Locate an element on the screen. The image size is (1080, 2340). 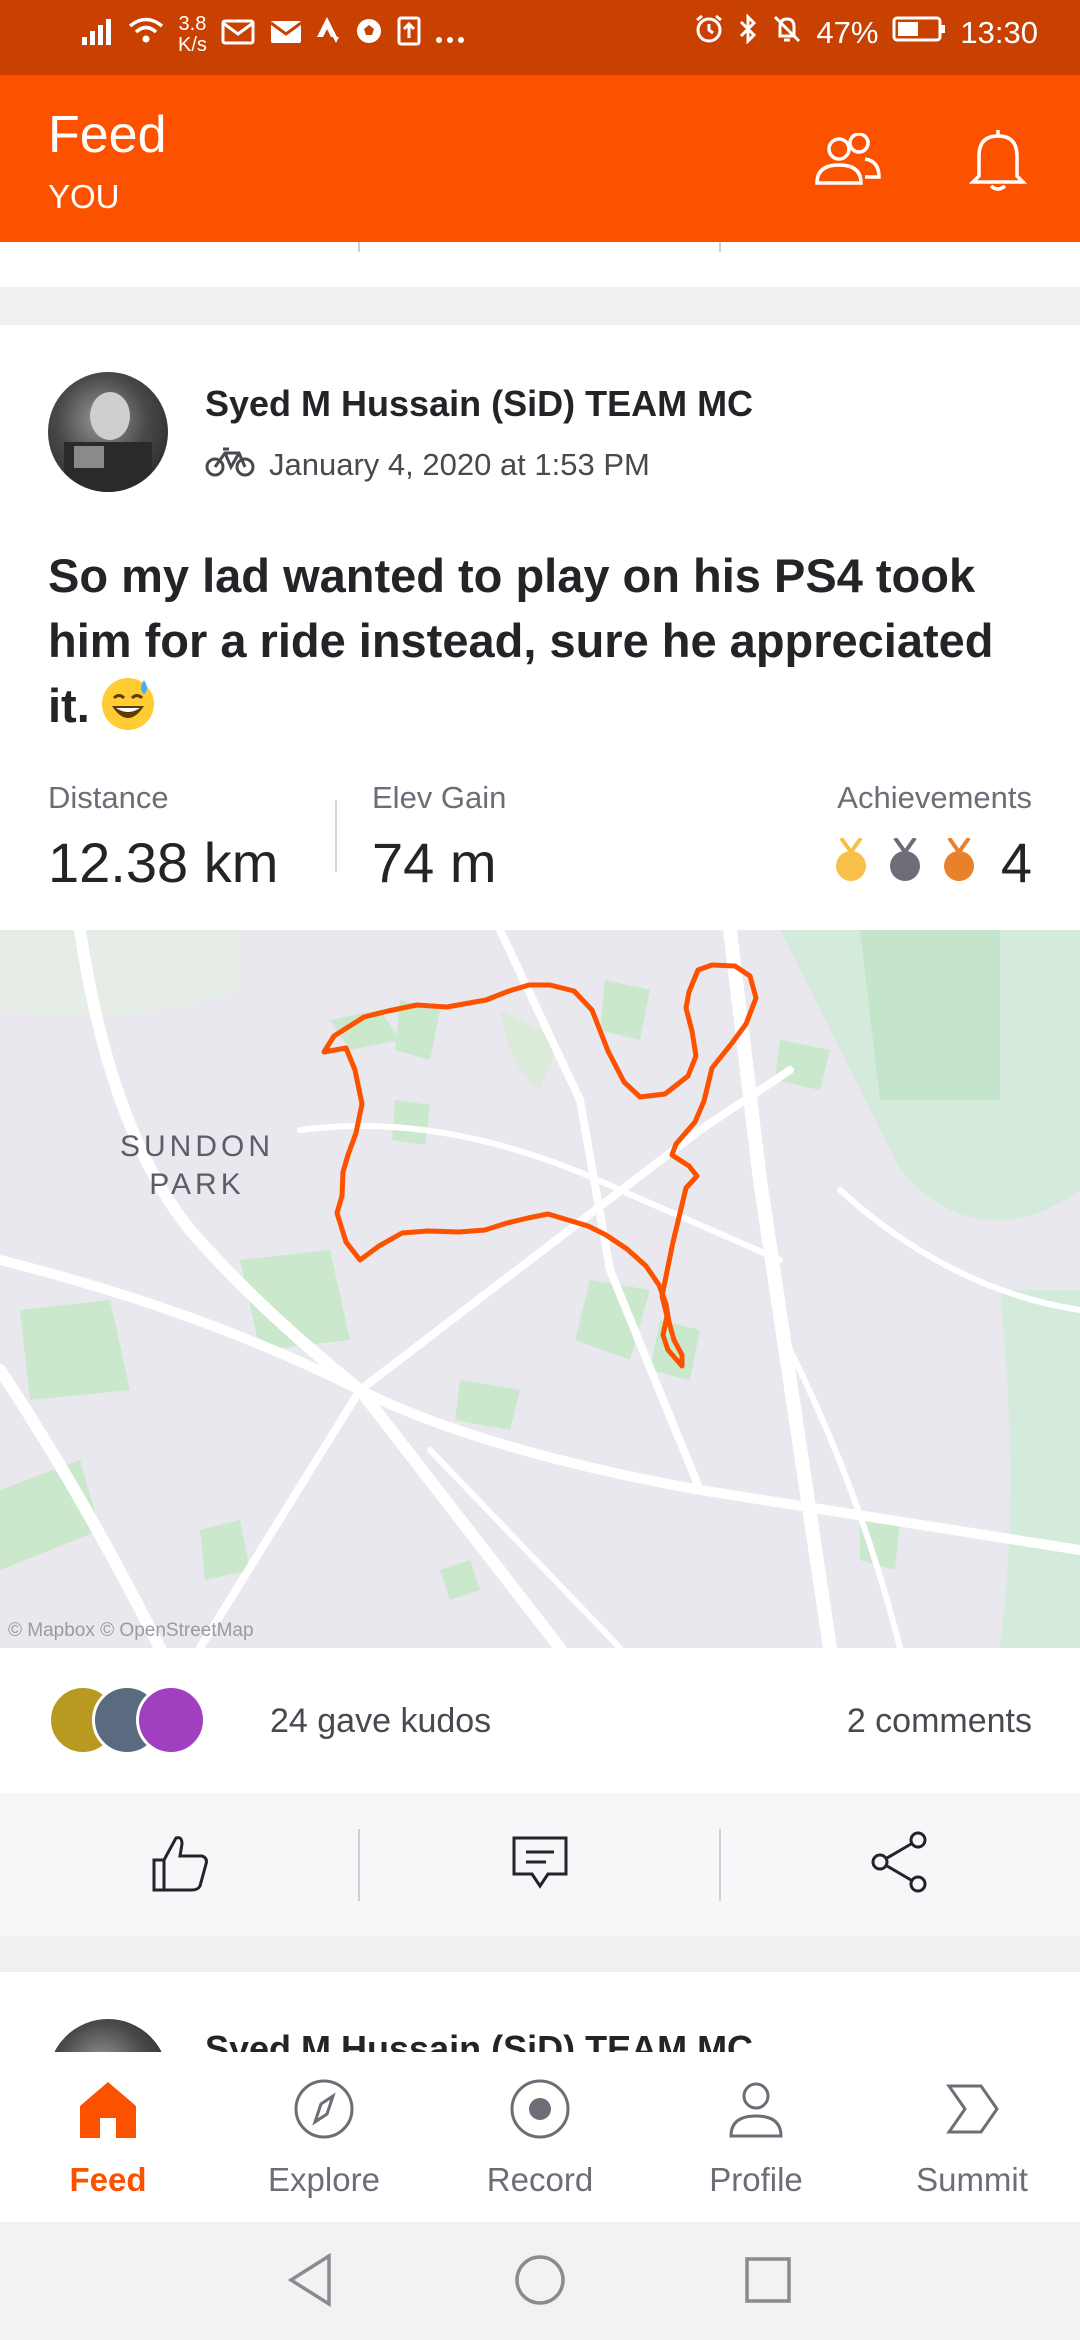
record-icon is located at coordinates (540, 2111).